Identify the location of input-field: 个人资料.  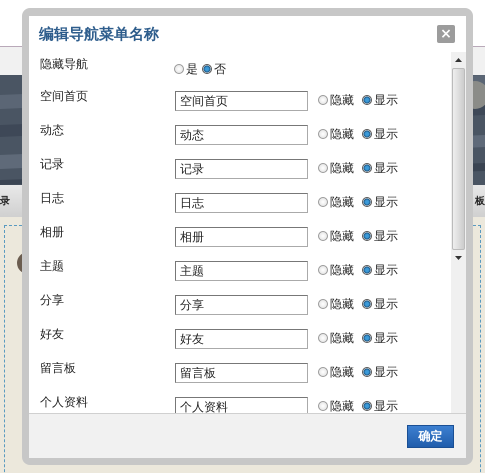
(241, 405).